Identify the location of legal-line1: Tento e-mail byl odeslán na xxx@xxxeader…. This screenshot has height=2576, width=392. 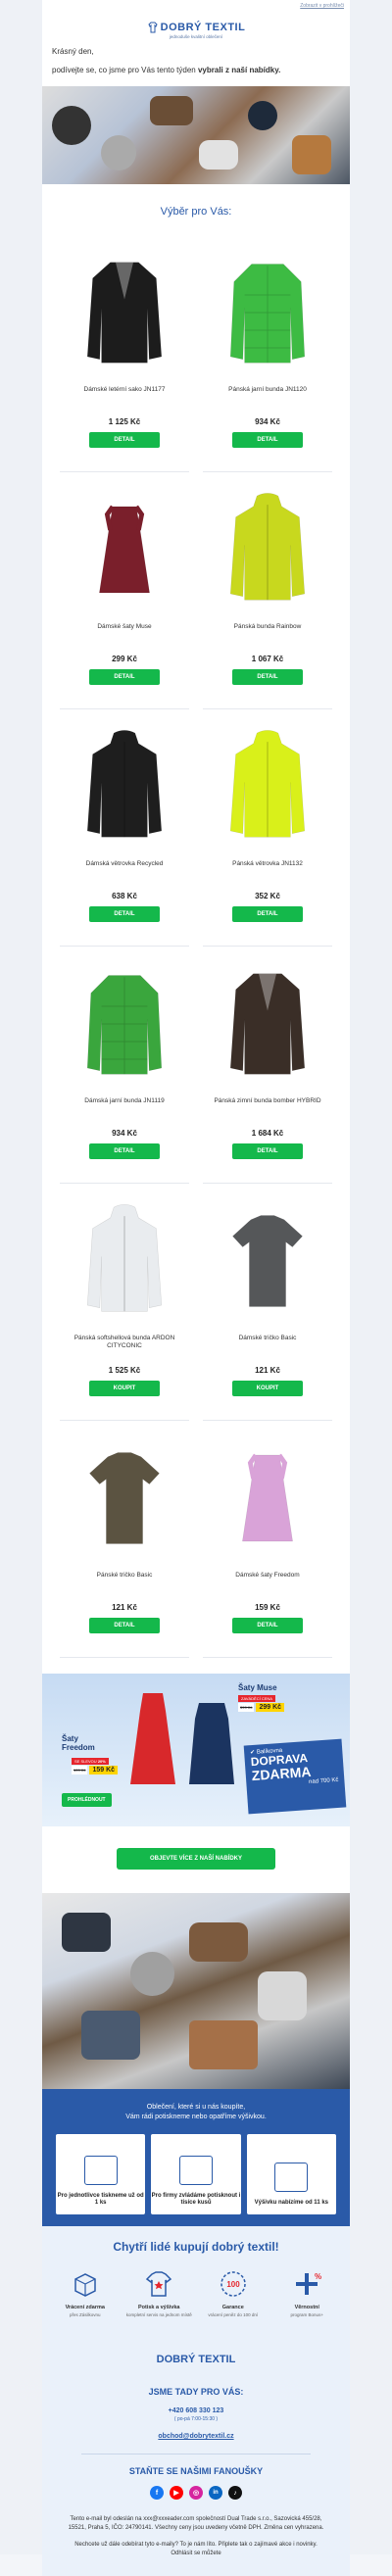
(196, 2523).